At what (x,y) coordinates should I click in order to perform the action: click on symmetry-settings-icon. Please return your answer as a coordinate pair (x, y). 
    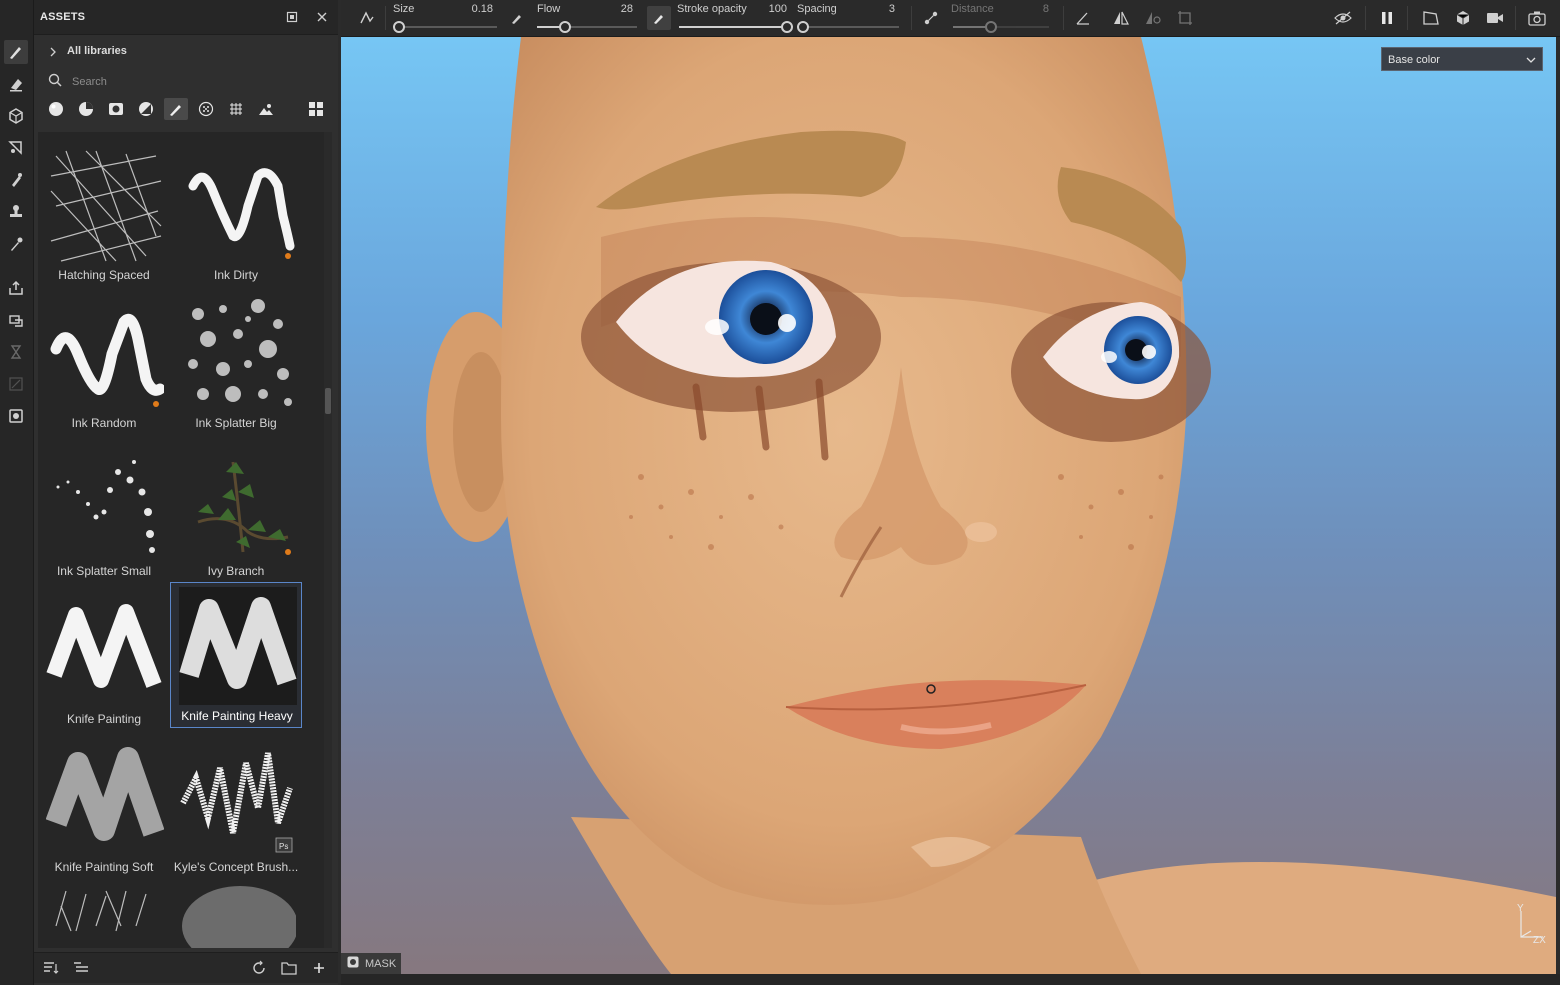
    Looking at the image, I should click on (1153, 18).